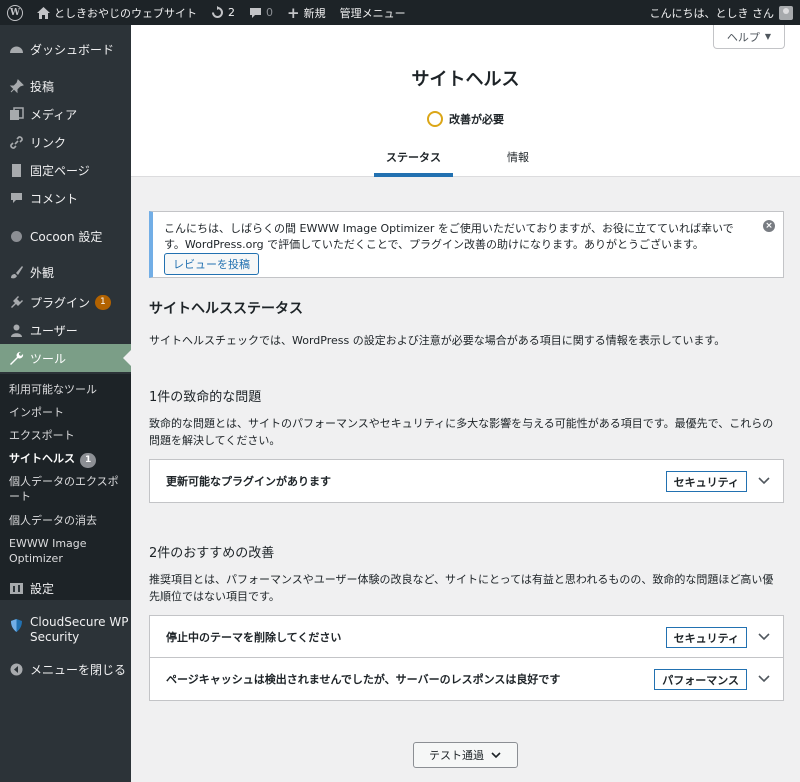  I want to click on sidebar-item-plugins: プラグイン 1, so click(65, 302).